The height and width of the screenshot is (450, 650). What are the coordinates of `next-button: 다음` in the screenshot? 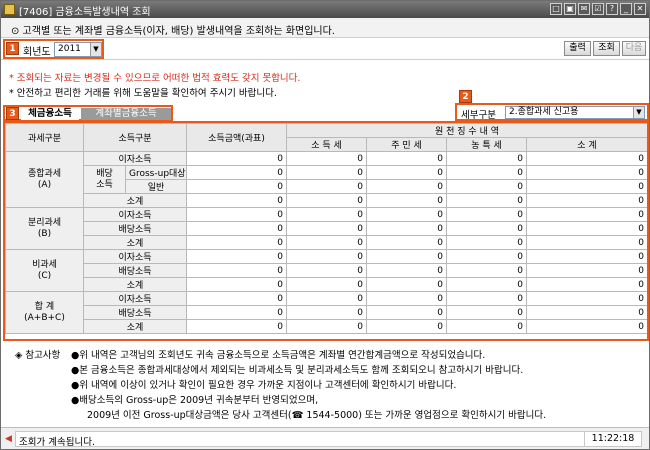 It's located at (634, 48).